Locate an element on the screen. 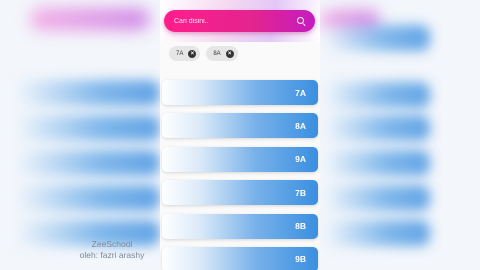 Image resolution: width=480 pixels, height=270 pixels. class-item-label: 7A is located at coordinates (300, 92).